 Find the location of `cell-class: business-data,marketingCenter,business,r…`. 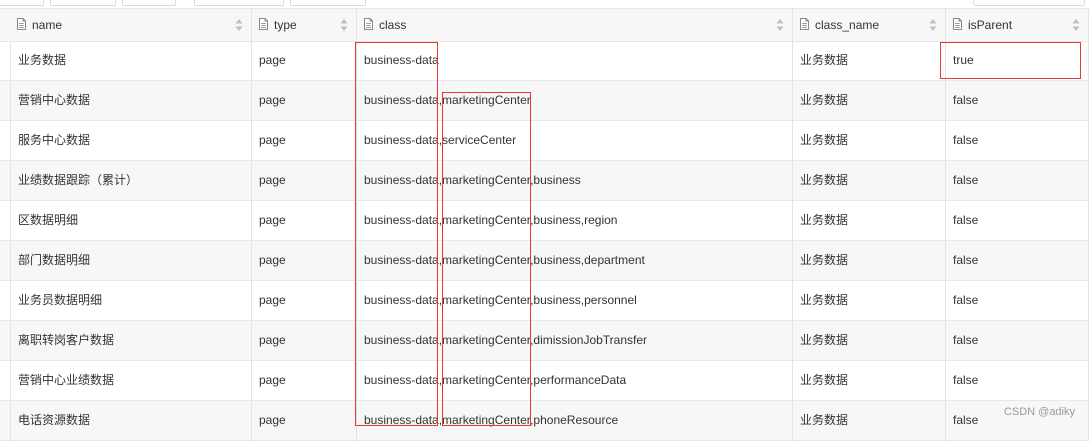

cell-class: business-data,marketingCenter,business,r… is located at coordinates (575, 221).